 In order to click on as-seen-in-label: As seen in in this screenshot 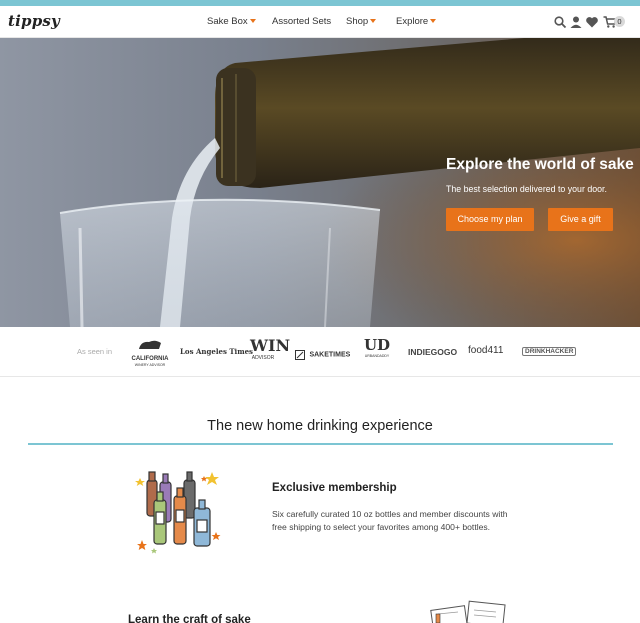, I will do `click(95, 351)`.